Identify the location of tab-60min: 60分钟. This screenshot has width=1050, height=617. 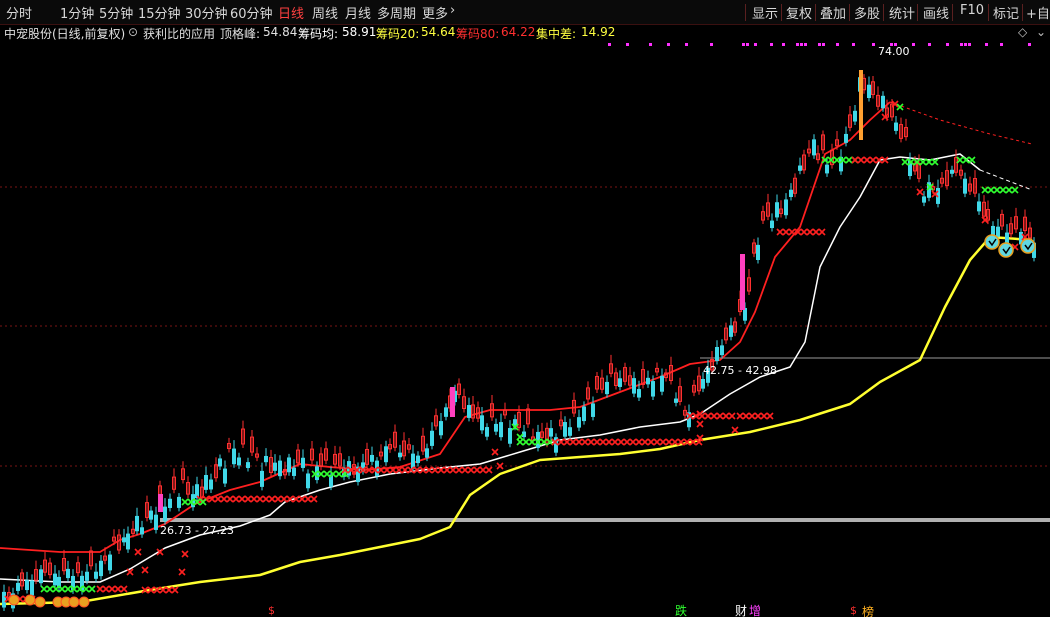
(251, 12).